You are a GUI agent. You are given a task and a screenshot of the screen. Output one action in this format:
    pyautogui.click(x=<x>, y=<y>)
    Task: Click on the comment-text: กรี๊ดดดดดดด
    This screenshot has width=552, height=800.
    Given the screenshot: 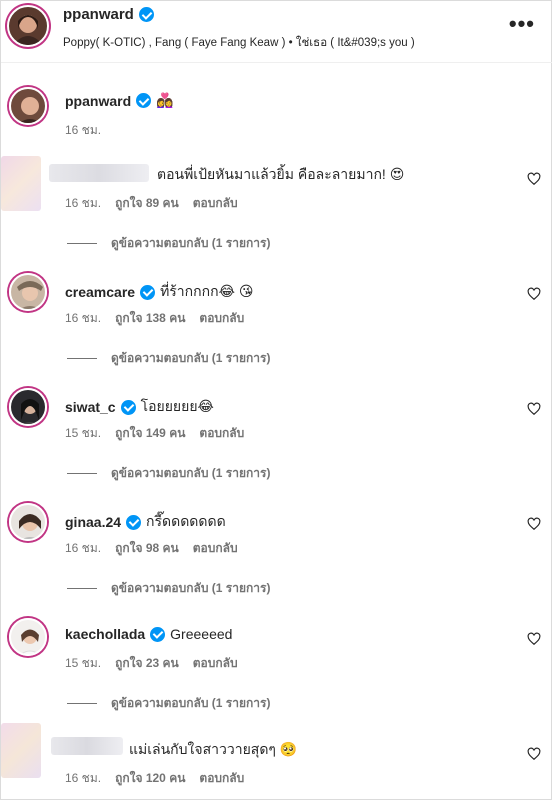 What is the action you would take?
    pyautogui.click(x=186, y=521)
    